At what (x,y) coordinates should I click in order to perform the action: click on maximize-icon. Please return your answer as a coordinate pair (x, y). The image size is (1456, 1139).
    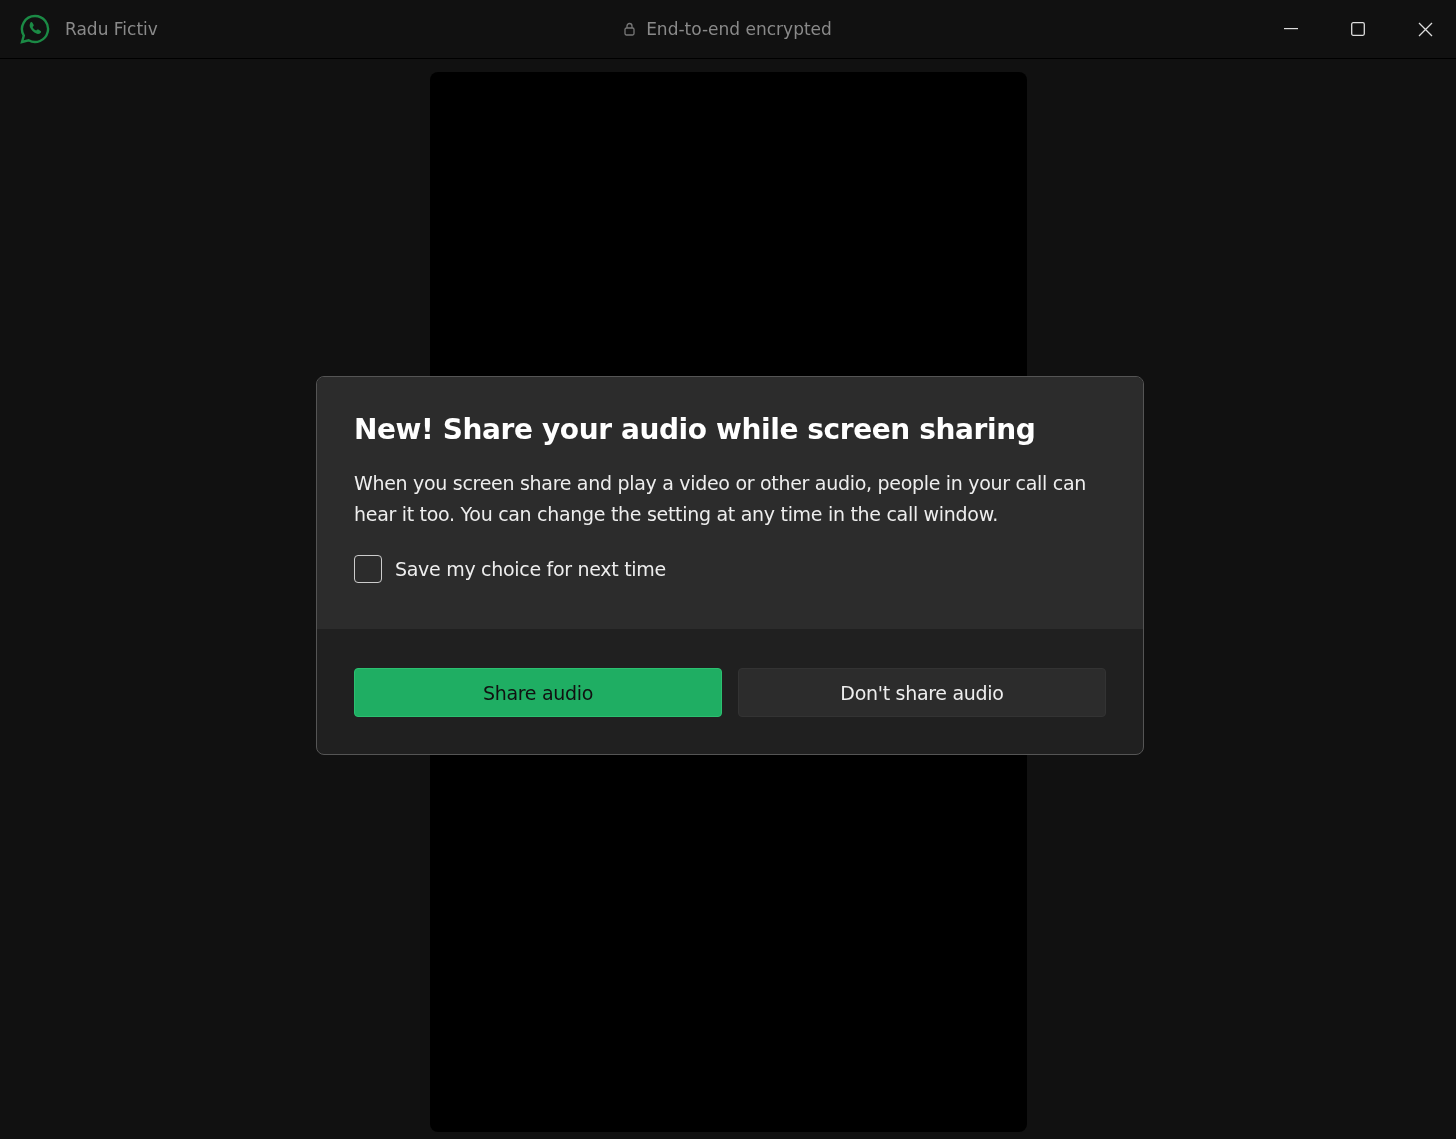
    Looking at the image, I should click on (1358, 29).